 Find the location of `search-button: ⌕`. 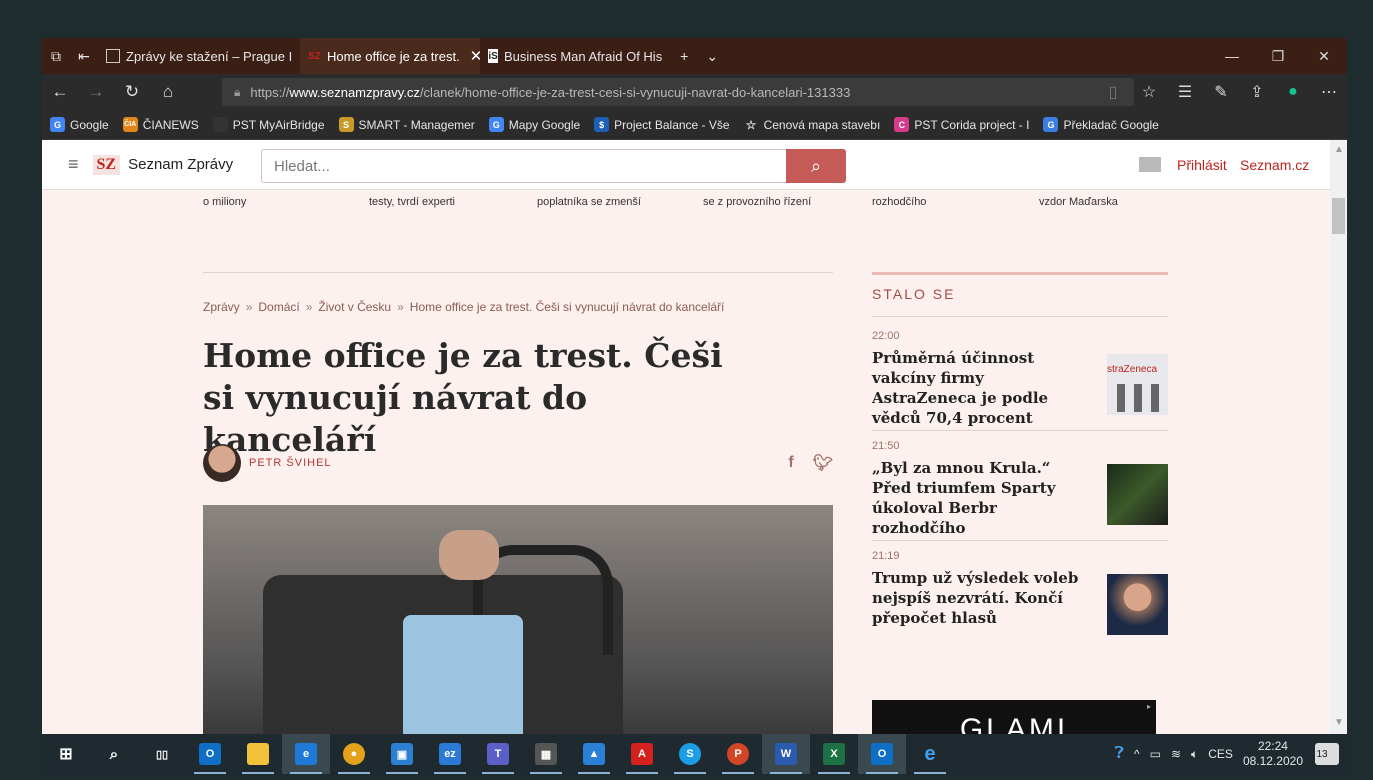

search-button: ⌕ is located at coordinates (816, 166).